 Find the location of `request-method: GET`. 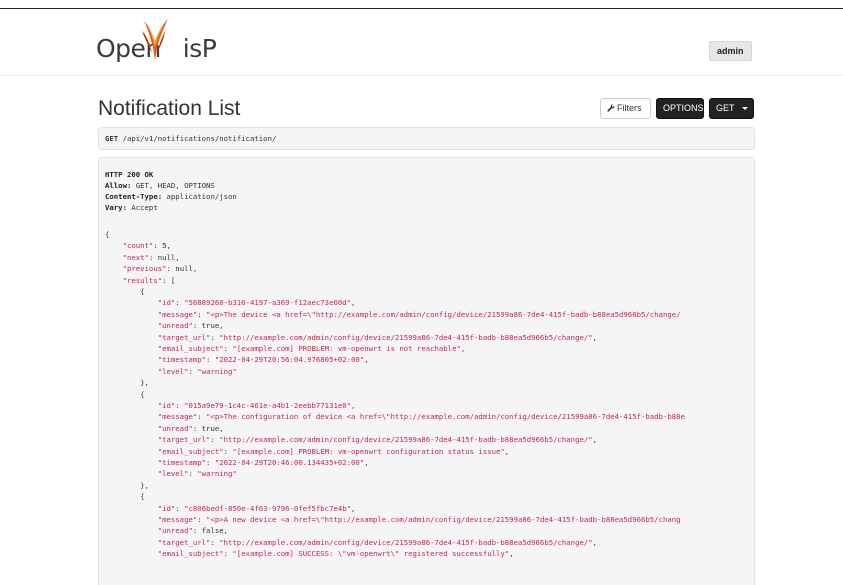

request-method: GET is located at coordinates (112, 138).